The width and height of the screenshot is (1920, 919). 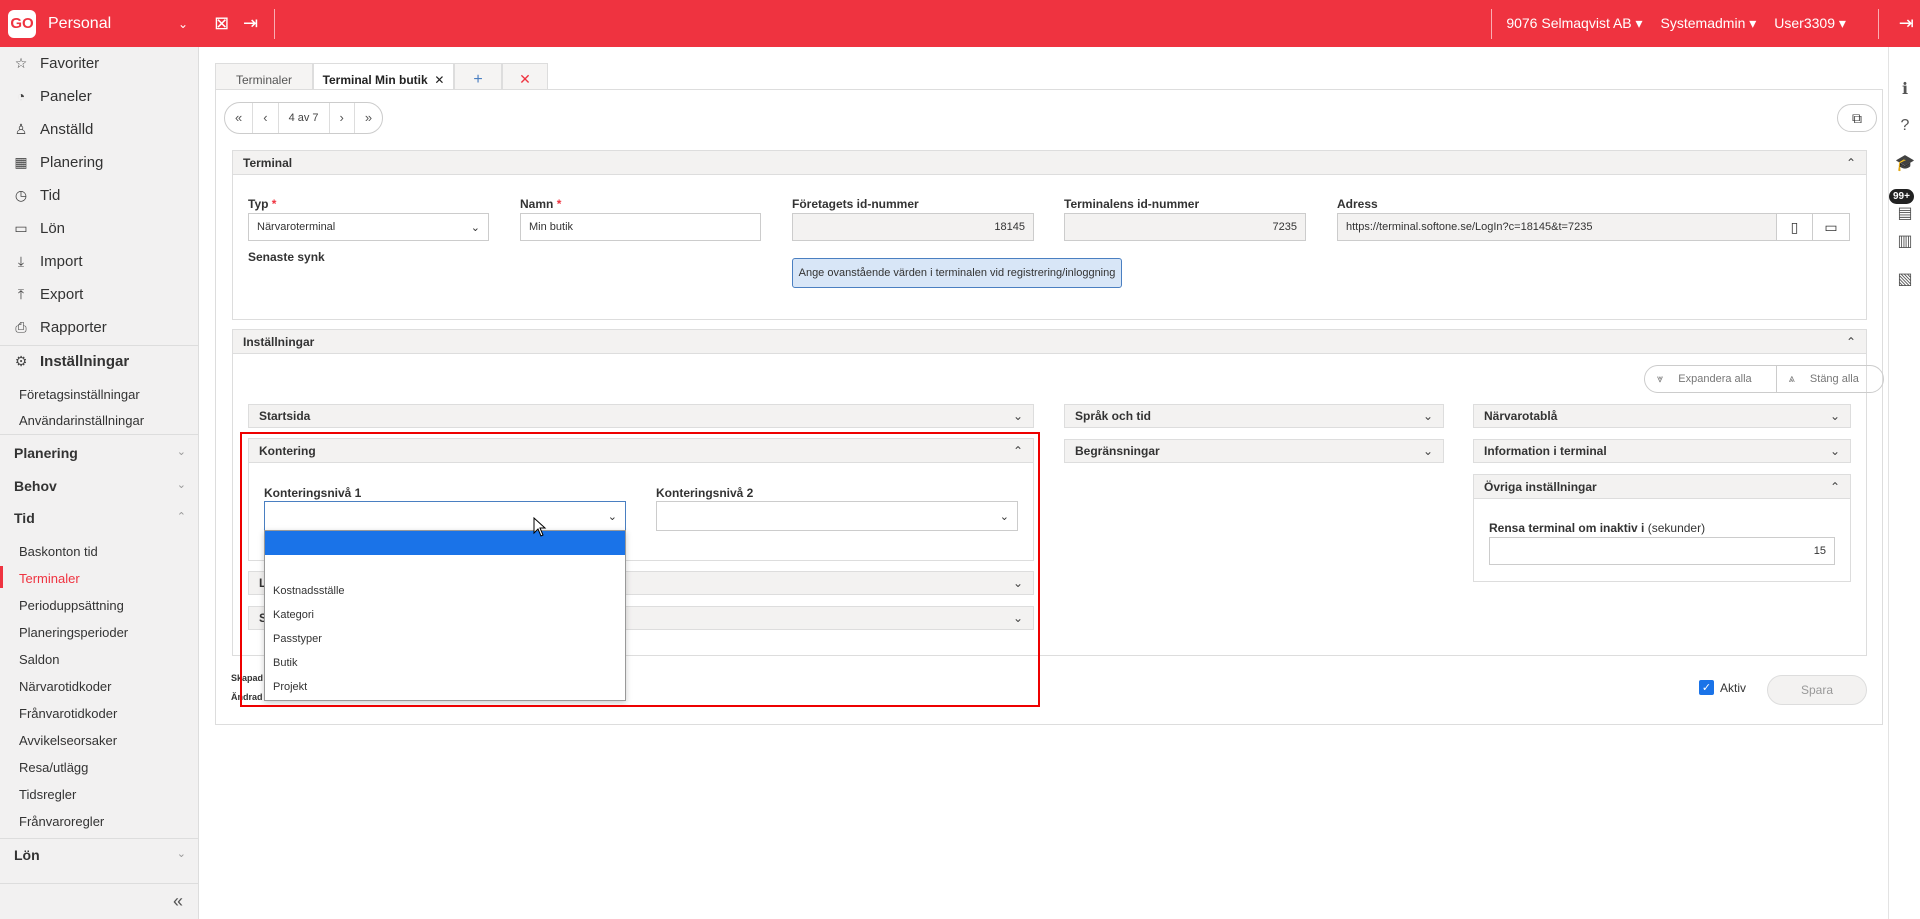 I want to click on messages-icon: ▤, so click(x=1905, y=213).